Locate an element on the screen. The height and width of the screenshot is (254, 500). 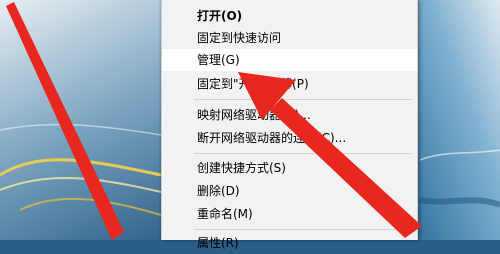
menu-item-manage: 管理(G) is located at coordinates (289, 60).